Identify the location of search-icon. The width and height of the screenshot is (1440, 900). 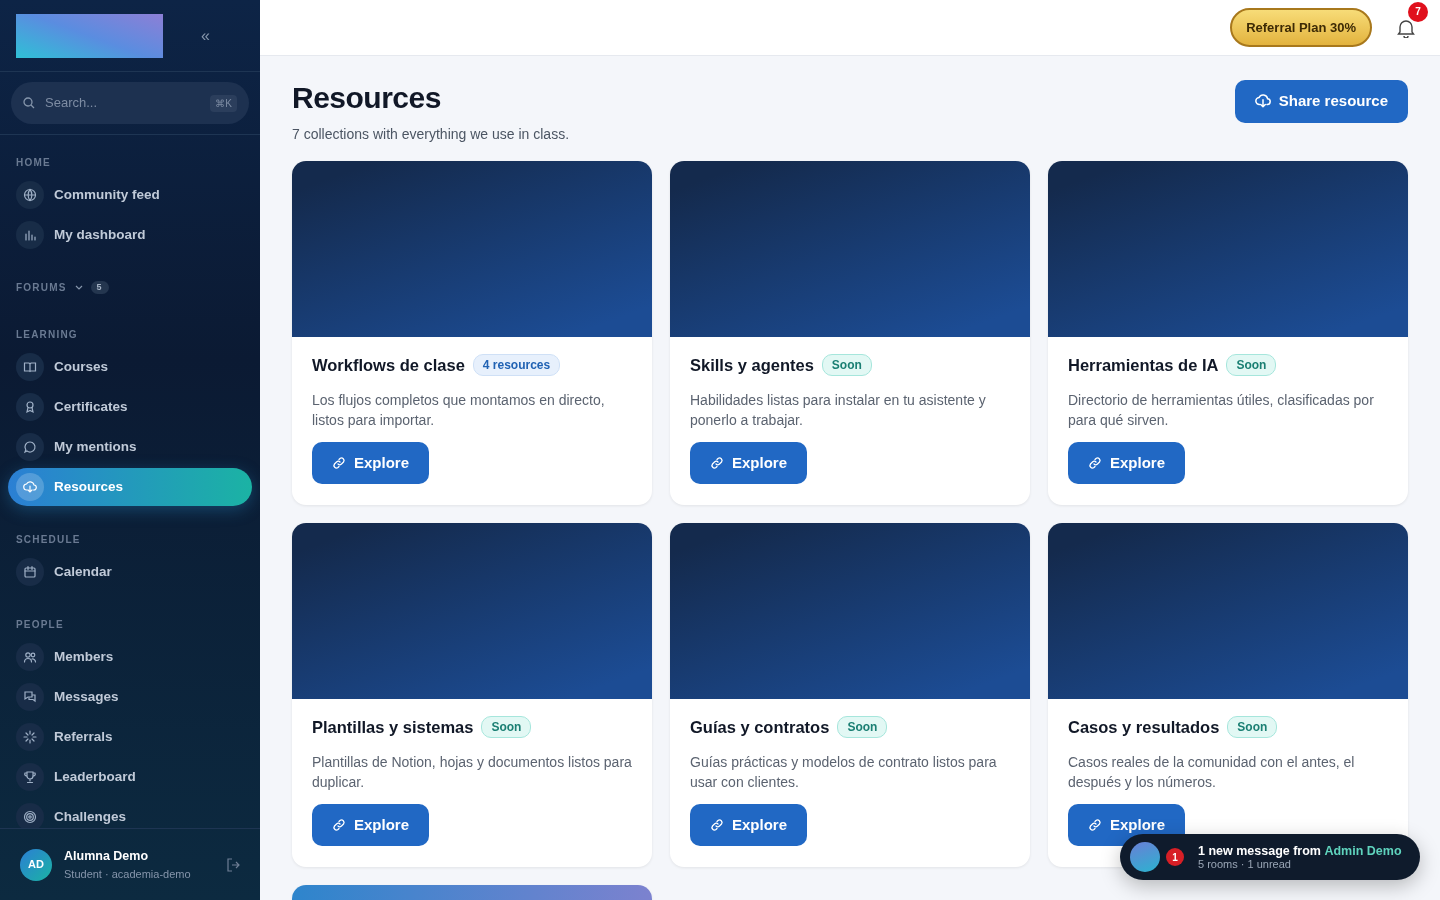
(29, 103).